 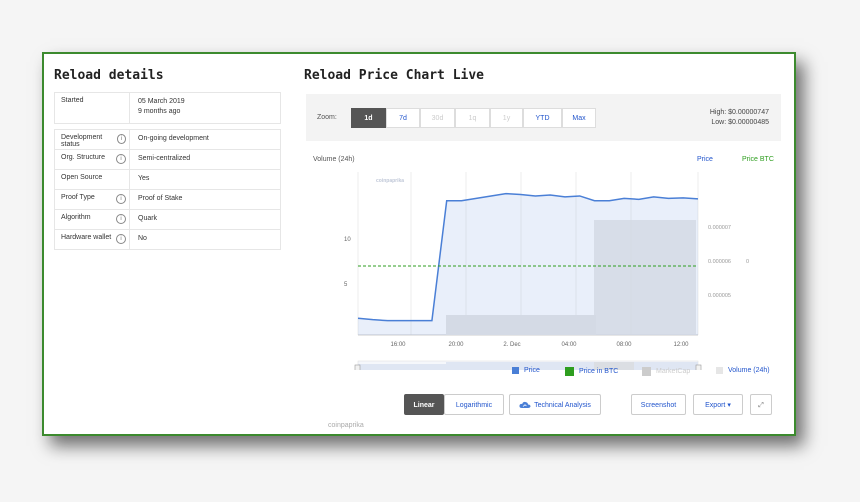 What do you see at coordinates (658, 404) in the screenshot?
I see `screenshot-button: Screenshot` at bounding box center [658, 404].